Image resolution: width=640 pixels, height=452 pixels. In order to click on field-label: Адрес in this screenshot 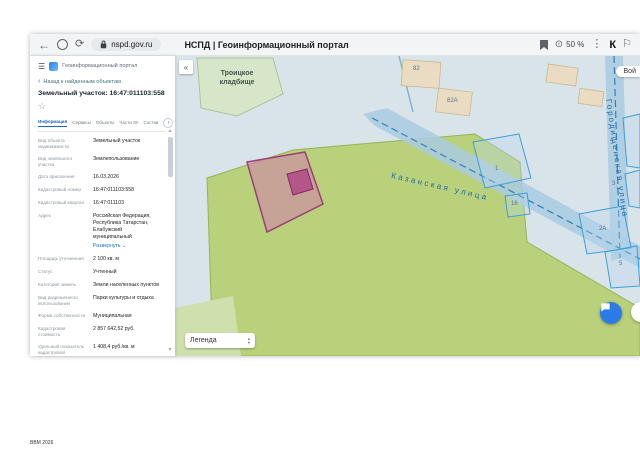, I will do `click(45, 215)`.